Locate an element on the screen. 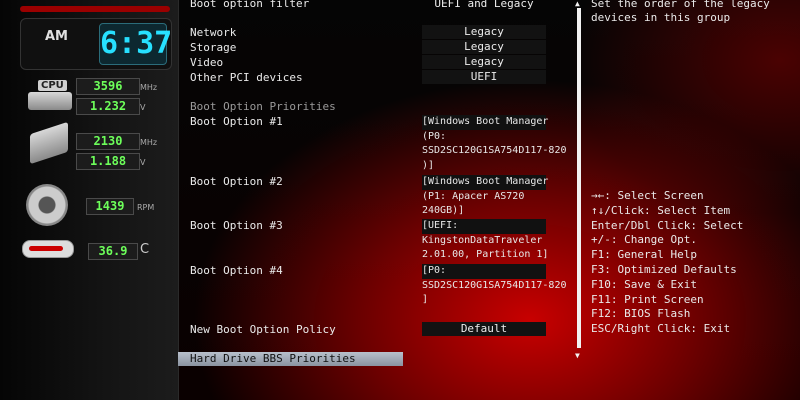 The image size is (800, 400). boot-option-4-value: [P0: SSD2SC120G1SA754D117-820 ] is located at coordinates (502, 286).